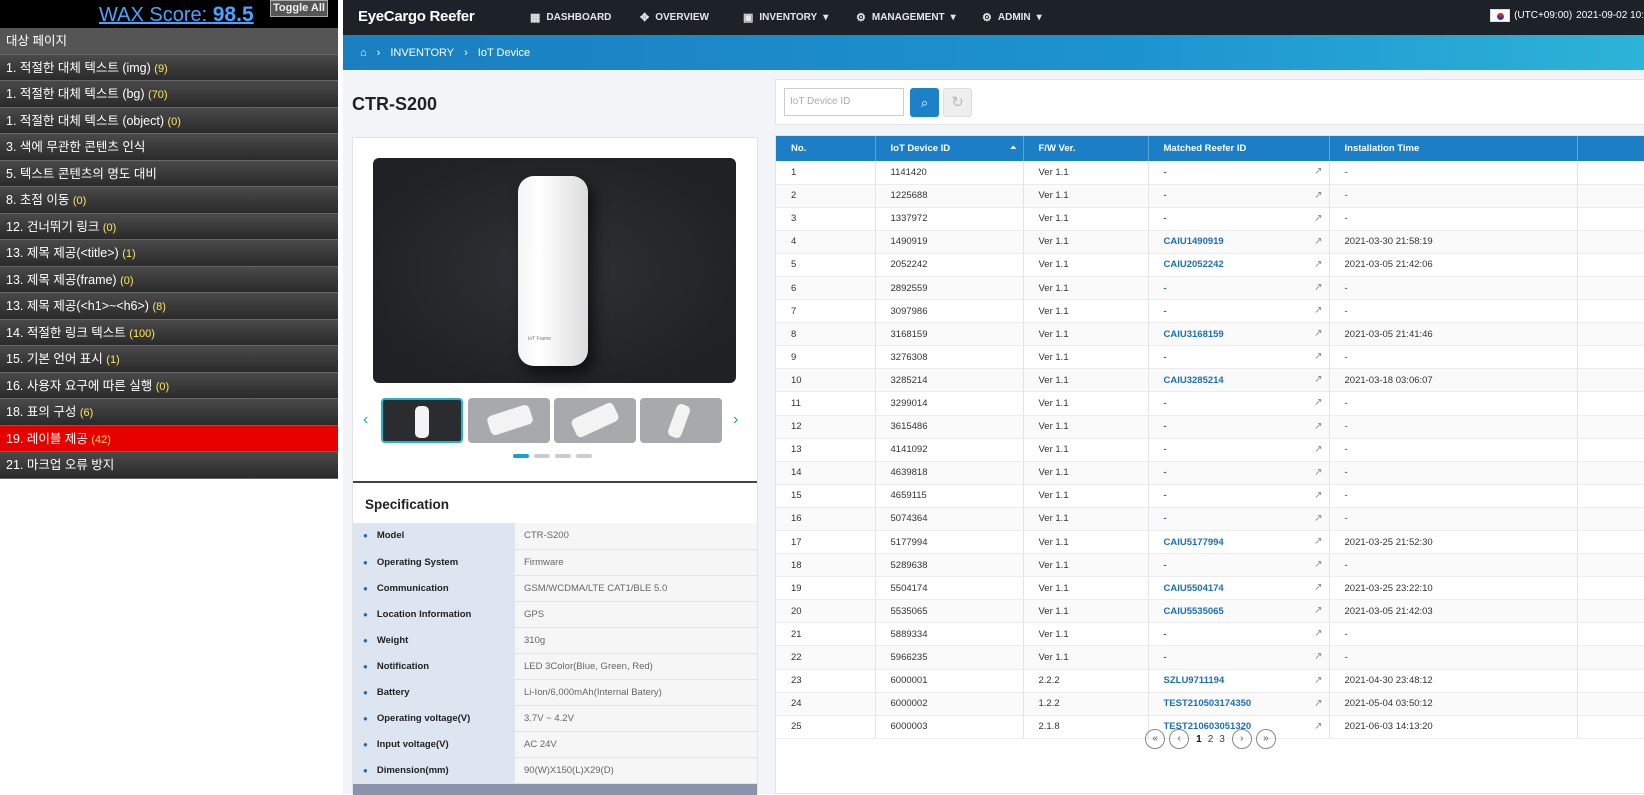 The image size is (1644, 795). Describe the element at coordinates (169, 67) in the screenshot. I see `wax-item: 1. 적절한 대체 텍스트 (img) (9)` at that location.